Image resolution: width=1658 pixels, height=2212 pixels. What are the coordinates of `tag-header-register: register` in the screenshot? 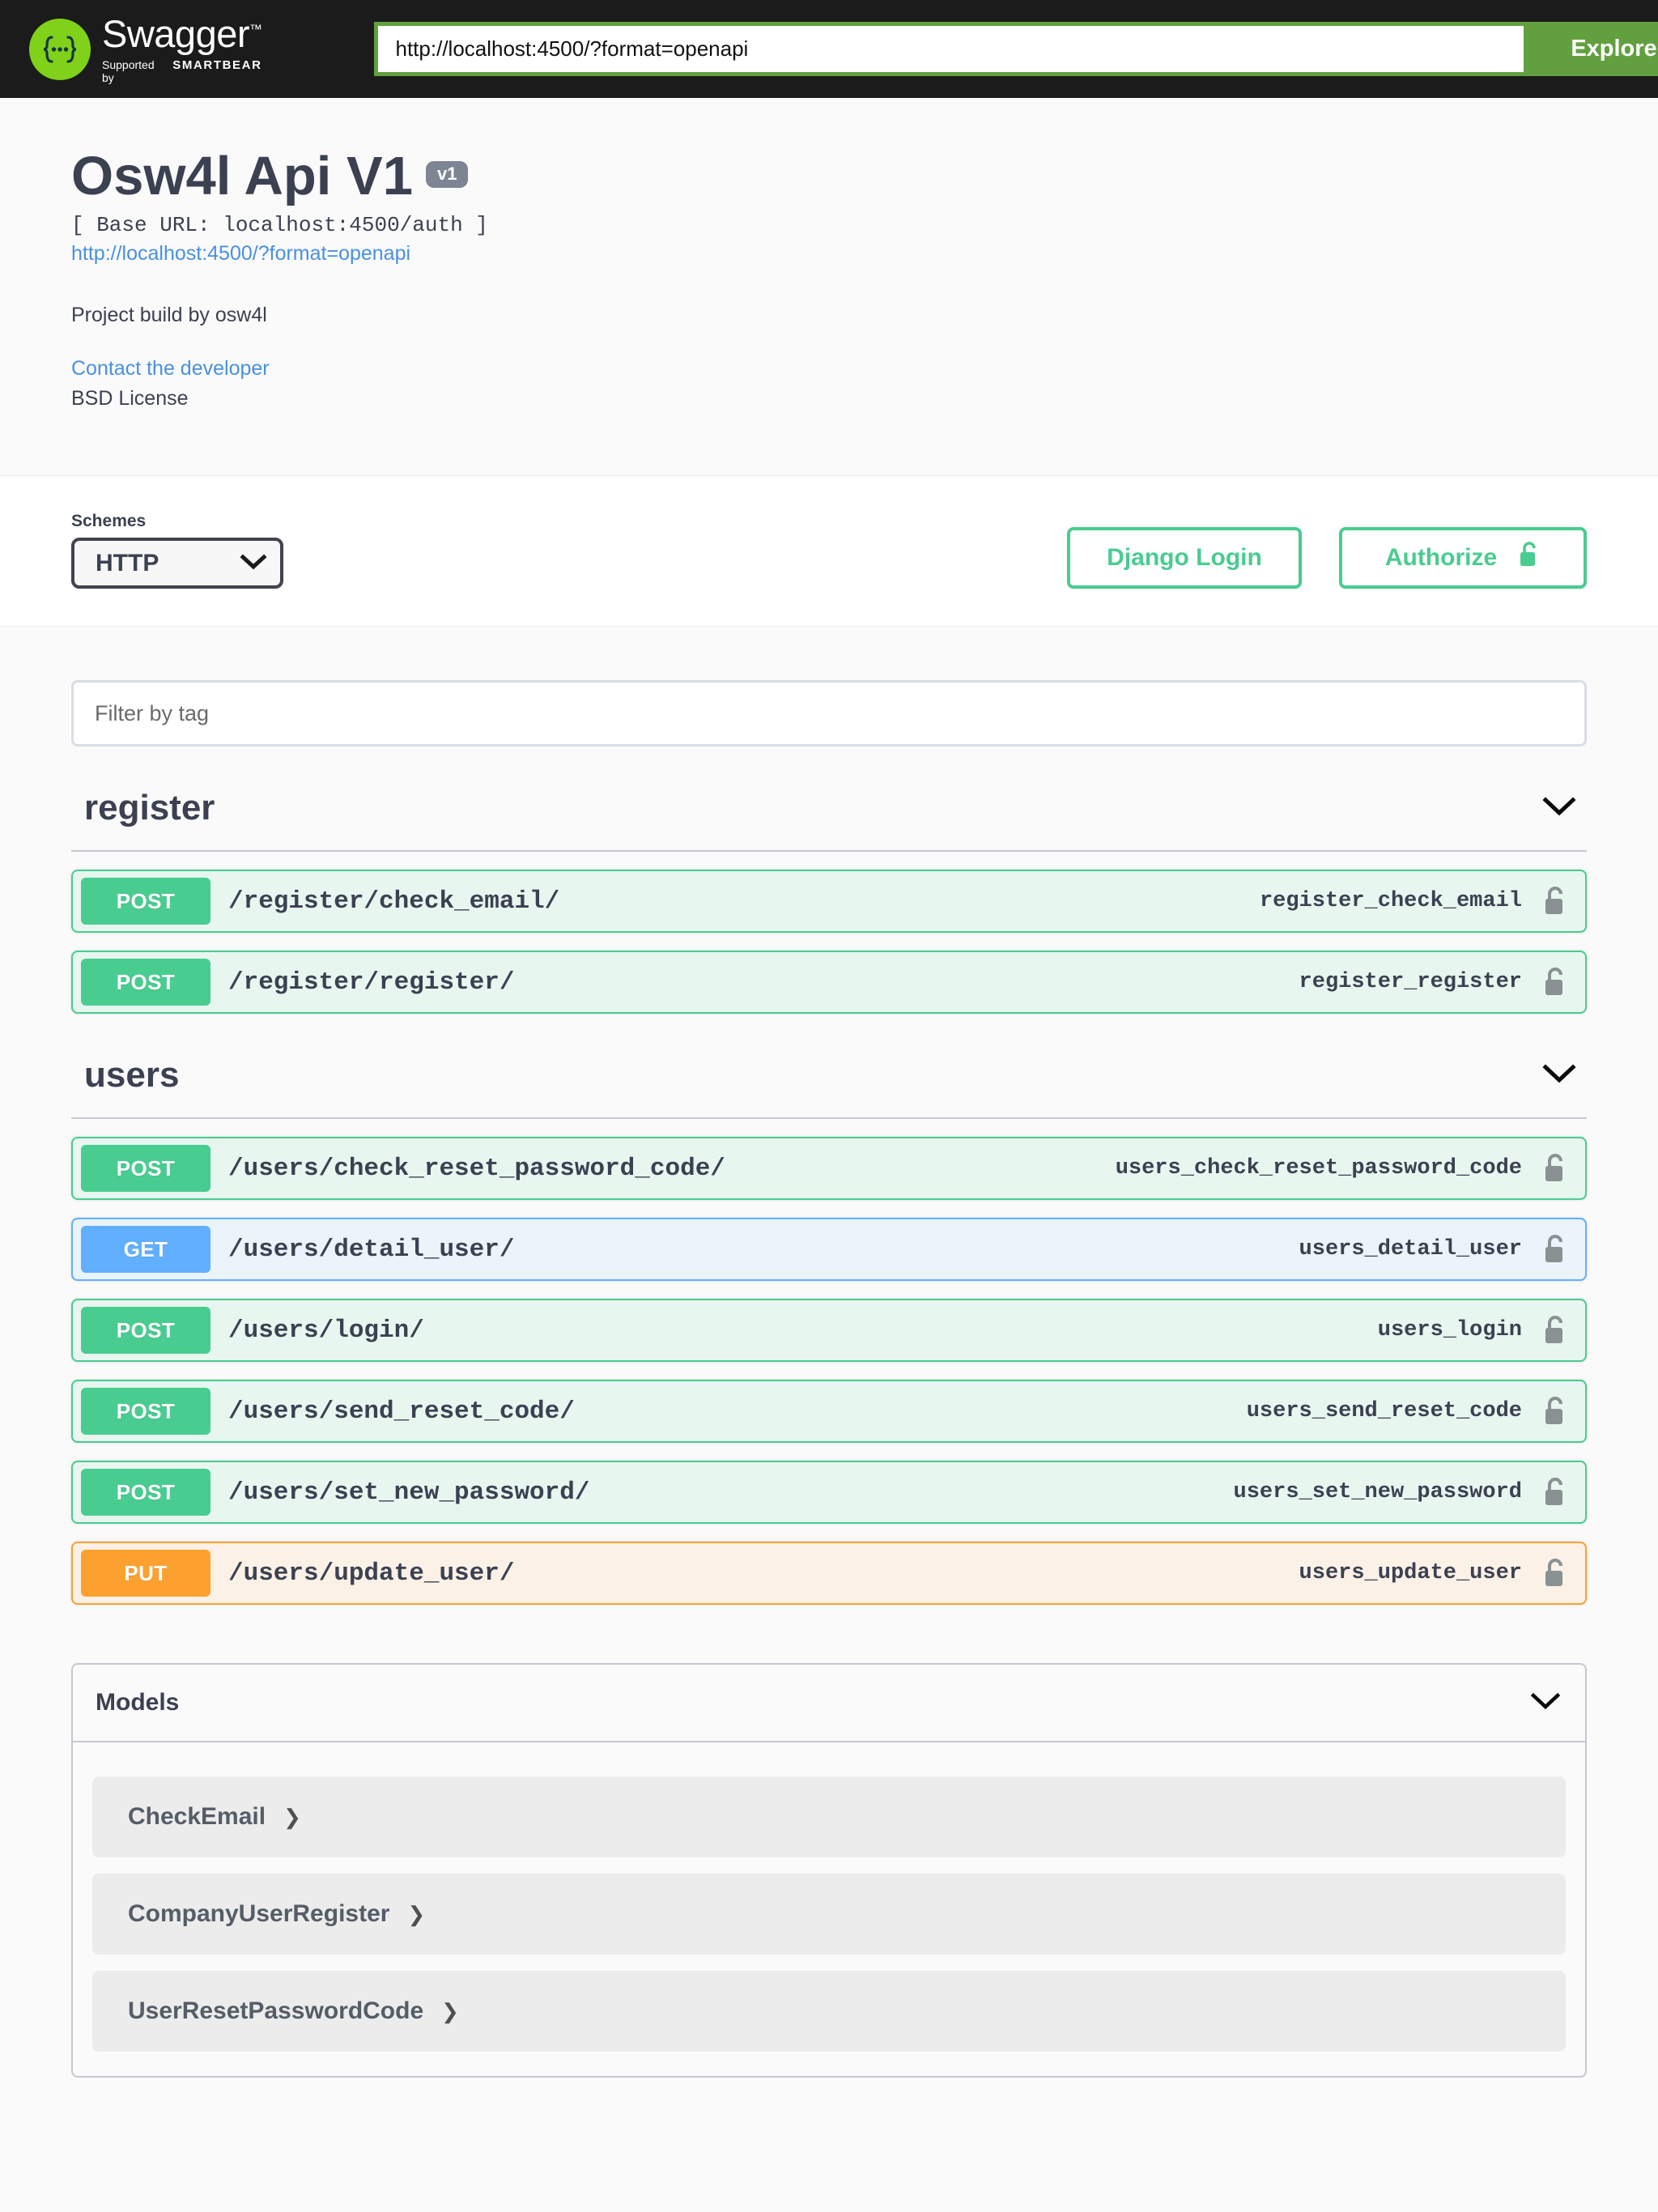 It's located at (829, 820).